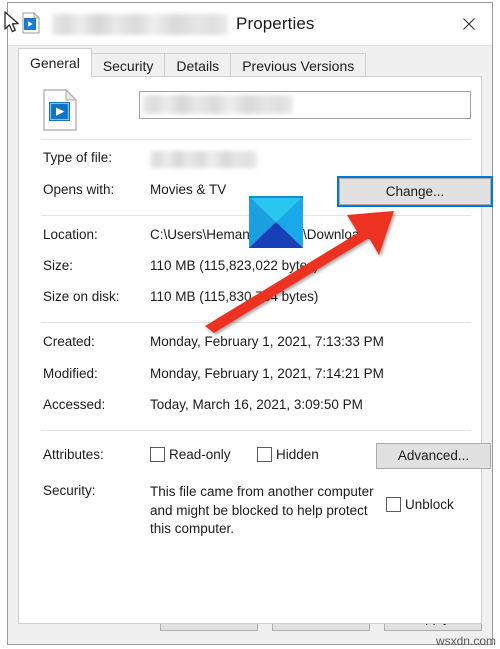 The height and width of the screenshot is (649, 500). I want to click on label-created: Created:, so click(69, 341).